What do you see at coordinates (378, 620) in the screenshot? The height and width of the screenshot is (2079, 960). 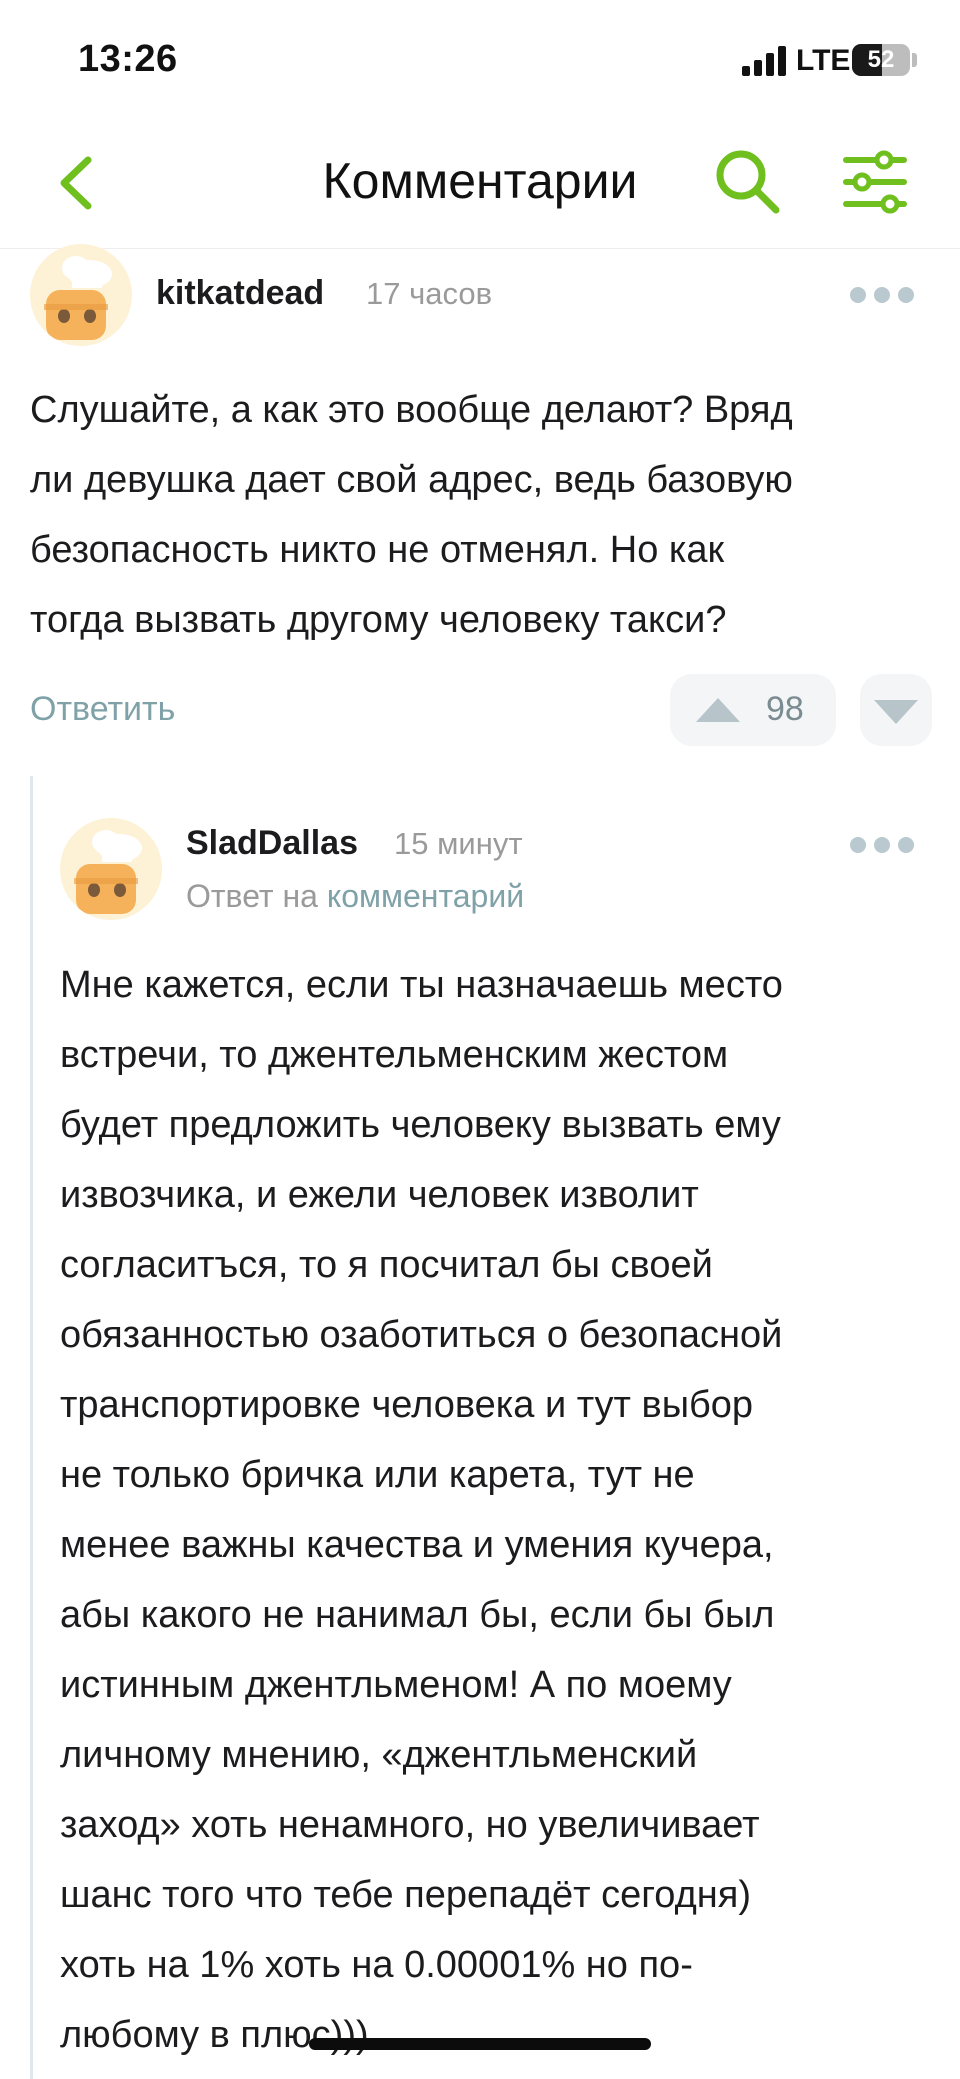 I see `comment-line: тогда вызвать другому человеку такси?` at bounding box center [378, 620].